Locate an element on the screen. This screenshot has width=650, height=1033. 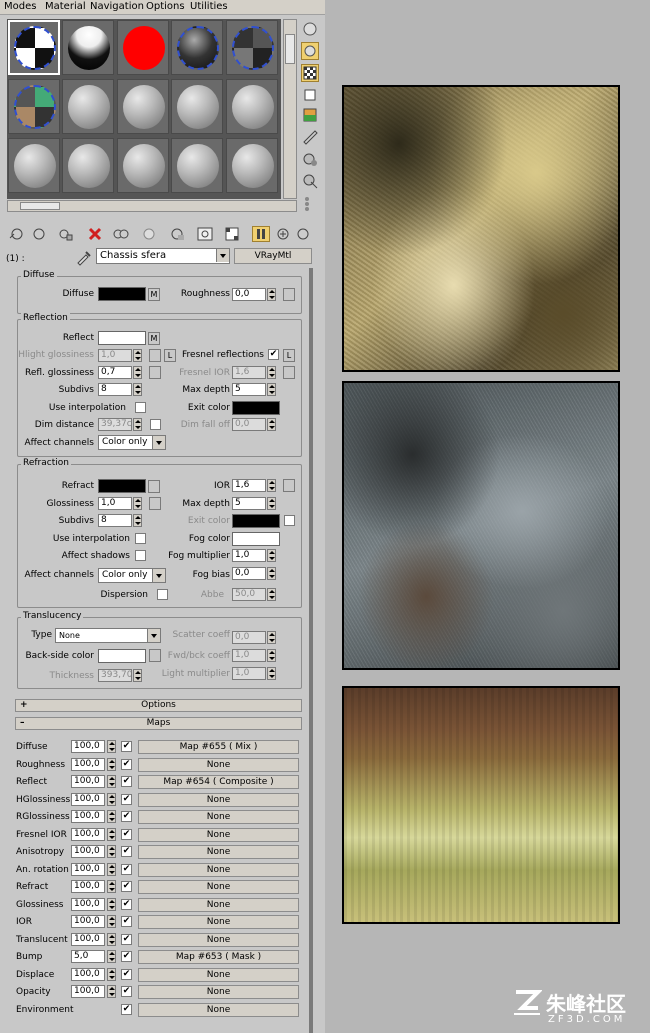
map-slot-button: Map #654 ( Composite ) is located at coordinates (218, 782).